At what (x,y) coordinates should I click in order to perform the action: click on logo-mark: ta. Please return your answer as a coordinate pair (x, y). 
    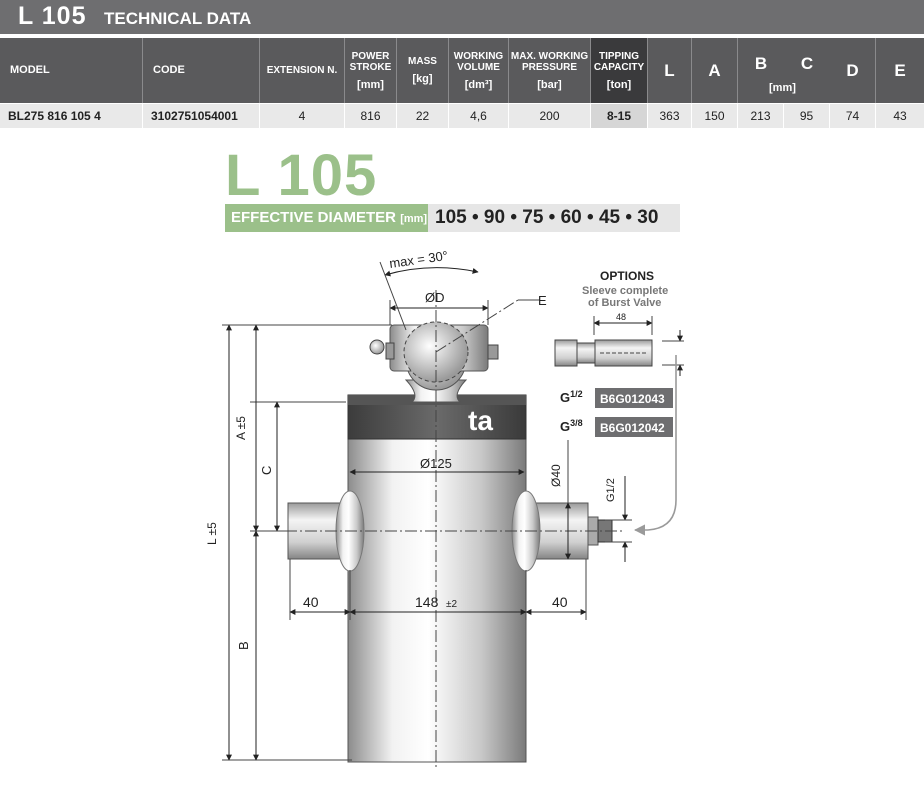
    Looking at the image, I should click on (480, 420).